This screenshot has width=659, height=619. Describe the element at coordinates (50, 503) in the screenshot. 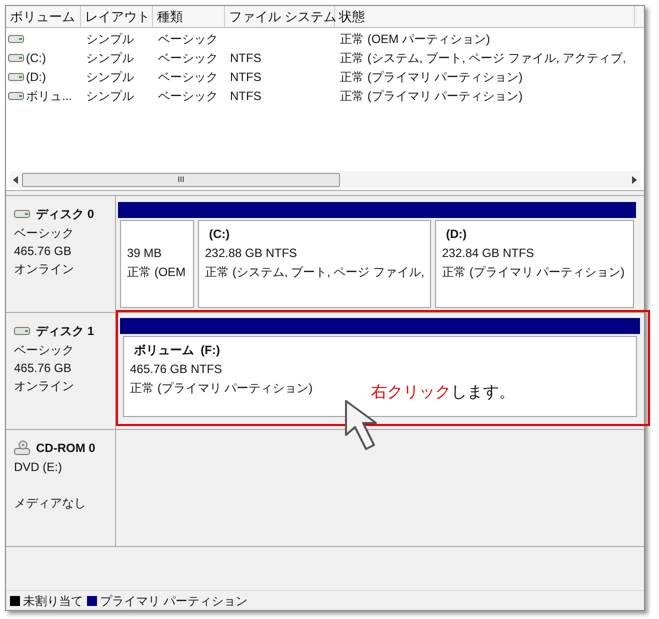

I see `disk-info: メディアなし` at that location.